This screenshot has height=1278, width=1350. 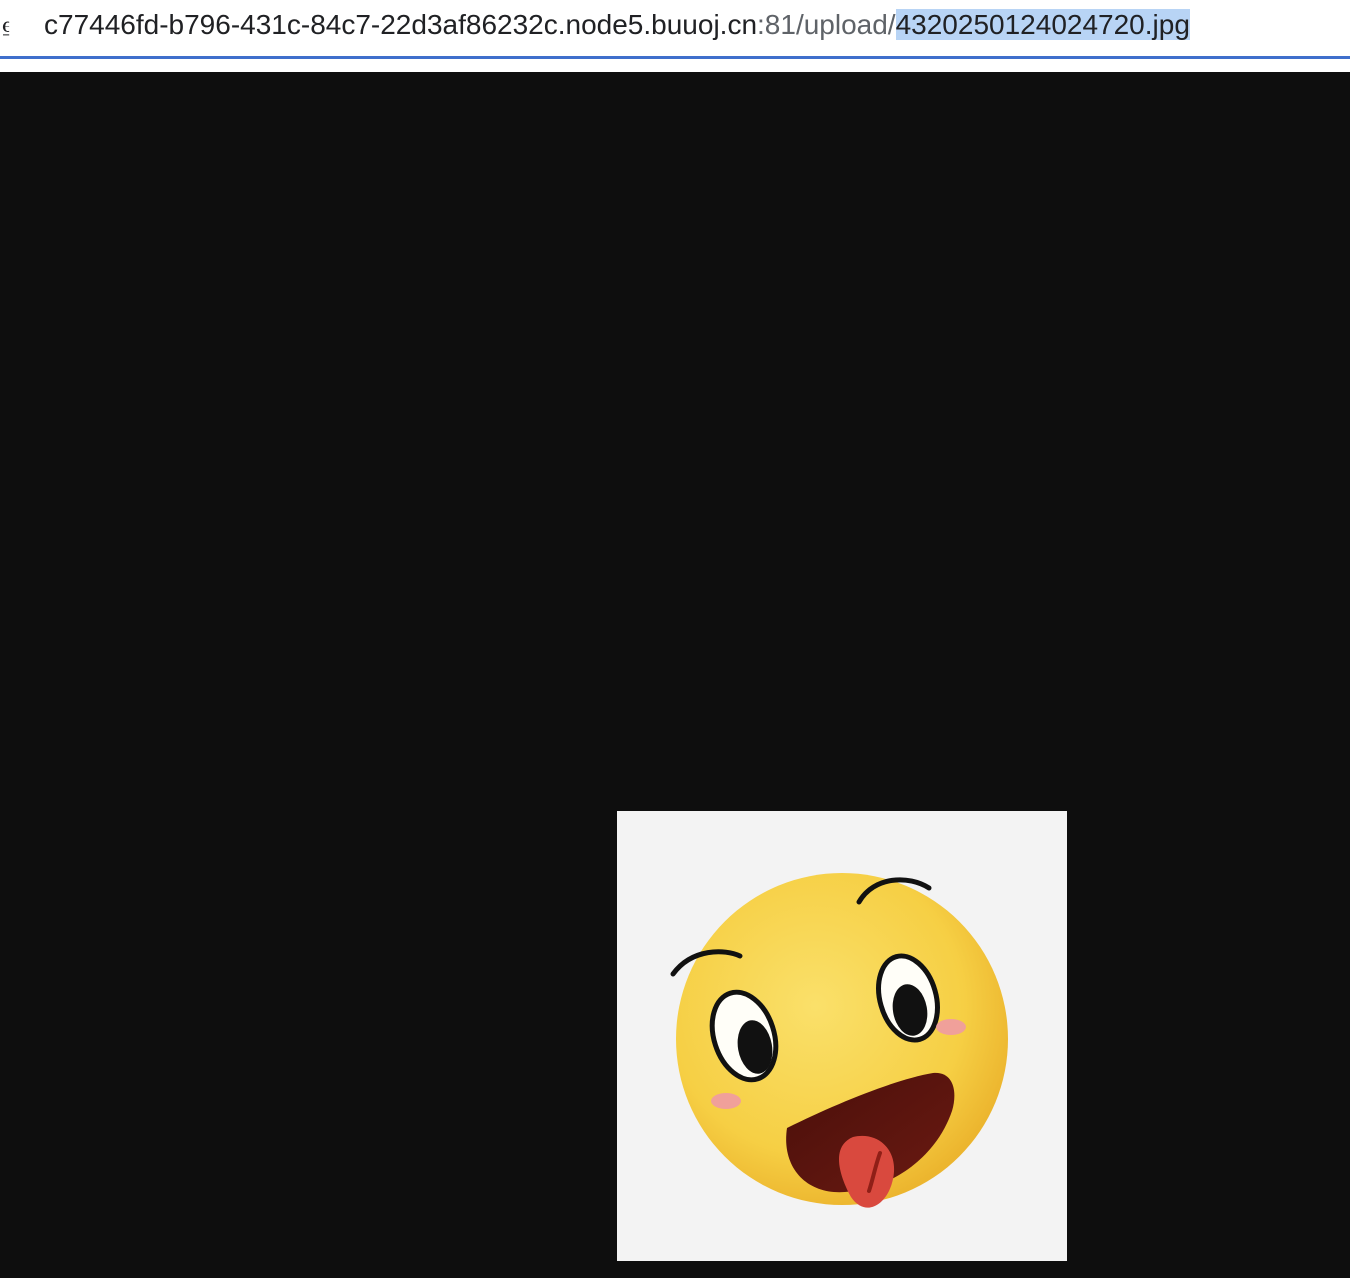 What do you see at coordinates (951, 1027) in the screenshot?
I see `right-cheek` at bounding box center [951, 1027].